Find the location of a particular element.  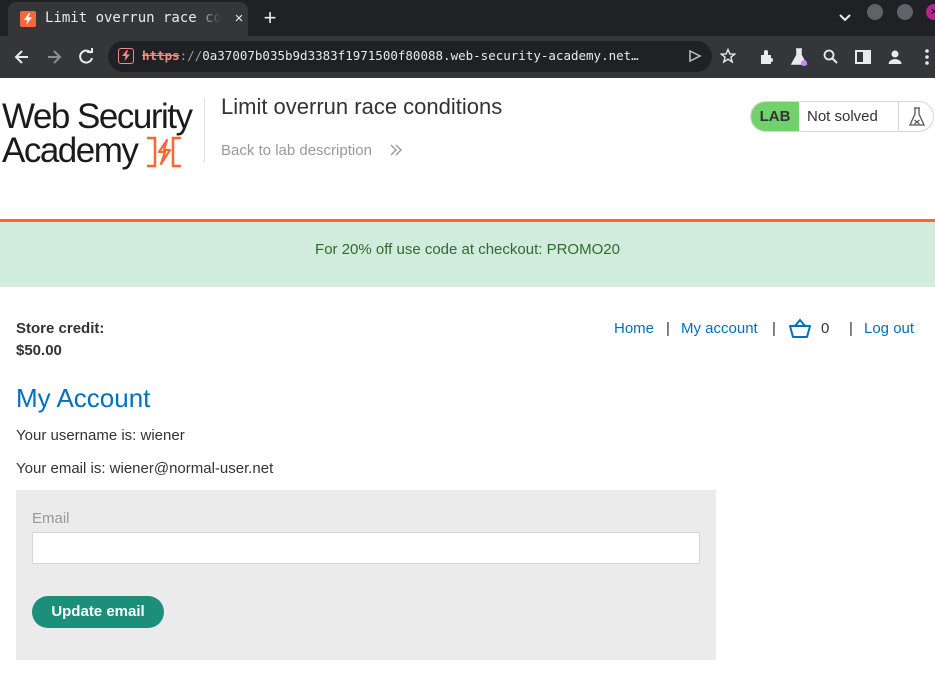

favicon-bolt-icon is located at coordinates (28, 19).